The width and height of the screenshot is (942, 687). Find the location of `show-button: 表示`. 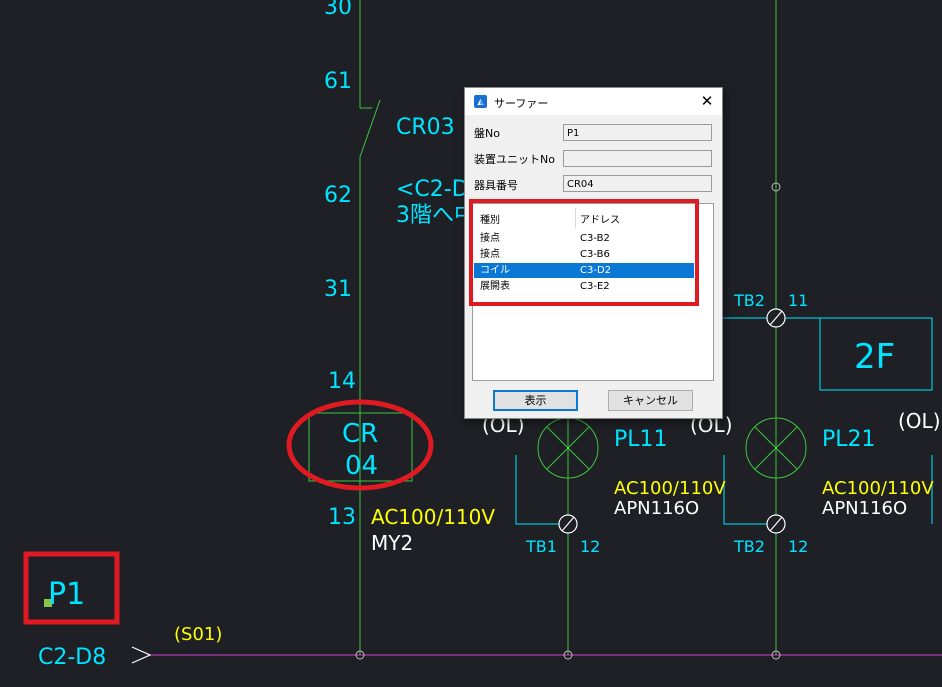

show-button: 表示 is located at coordinates (535, 400).